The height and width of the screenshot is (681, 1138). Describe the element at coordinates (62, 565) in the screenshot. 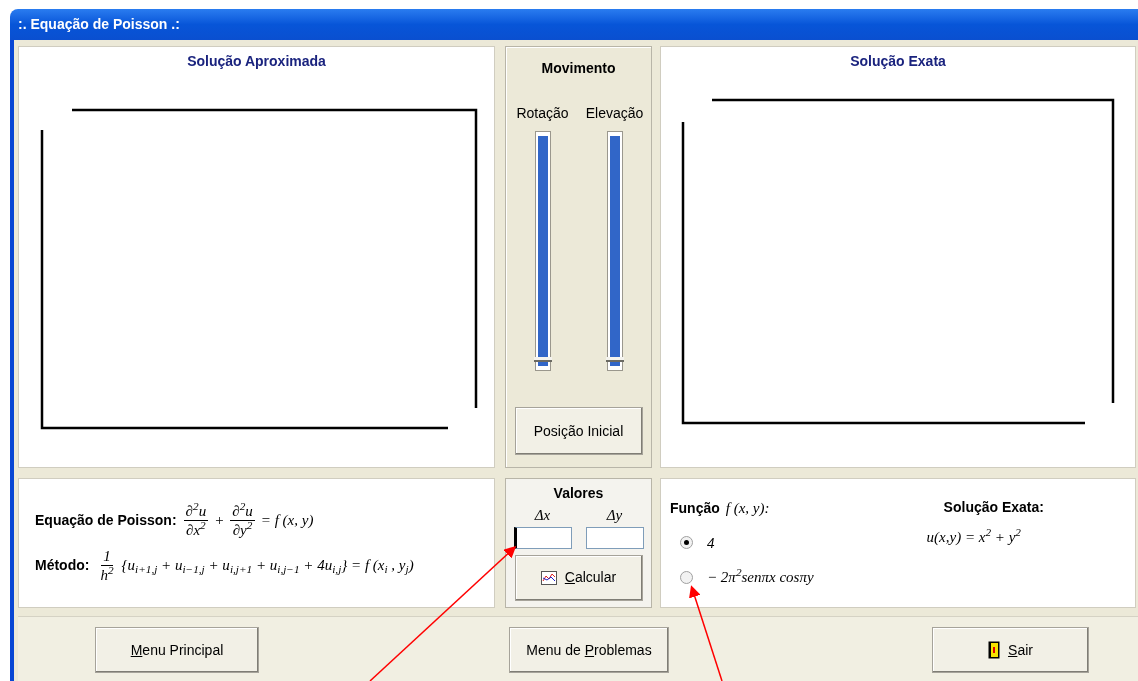

I see `method-label: Método:` at that location.